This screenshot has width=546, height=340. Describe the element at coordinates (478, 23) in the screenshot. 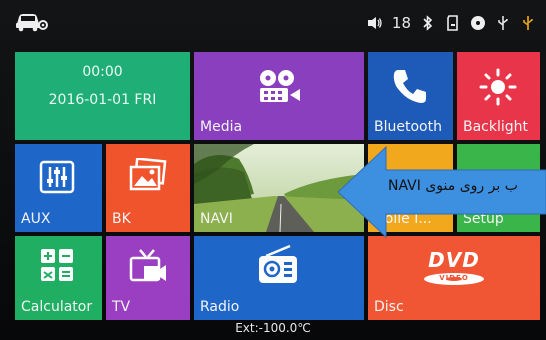

I see `disc-icon` at that location.